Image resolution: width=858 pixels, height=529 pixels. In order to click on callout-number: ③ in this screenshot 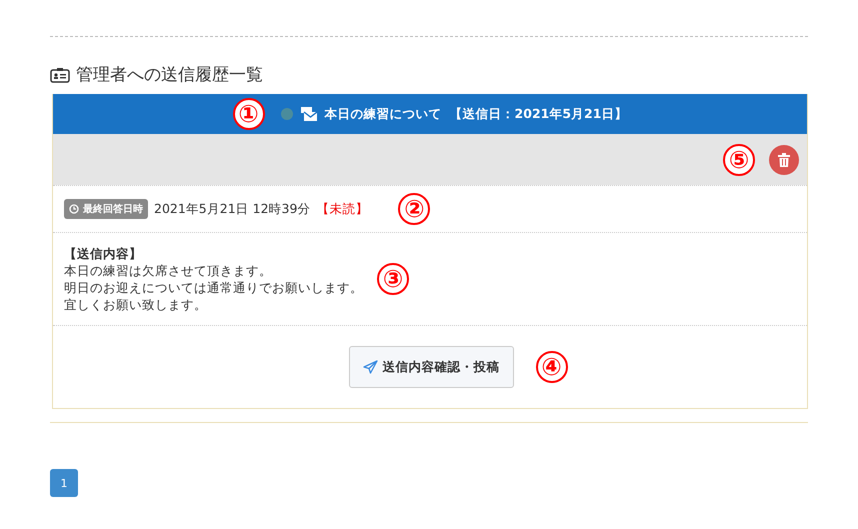, I will do `click(393, 279)`.